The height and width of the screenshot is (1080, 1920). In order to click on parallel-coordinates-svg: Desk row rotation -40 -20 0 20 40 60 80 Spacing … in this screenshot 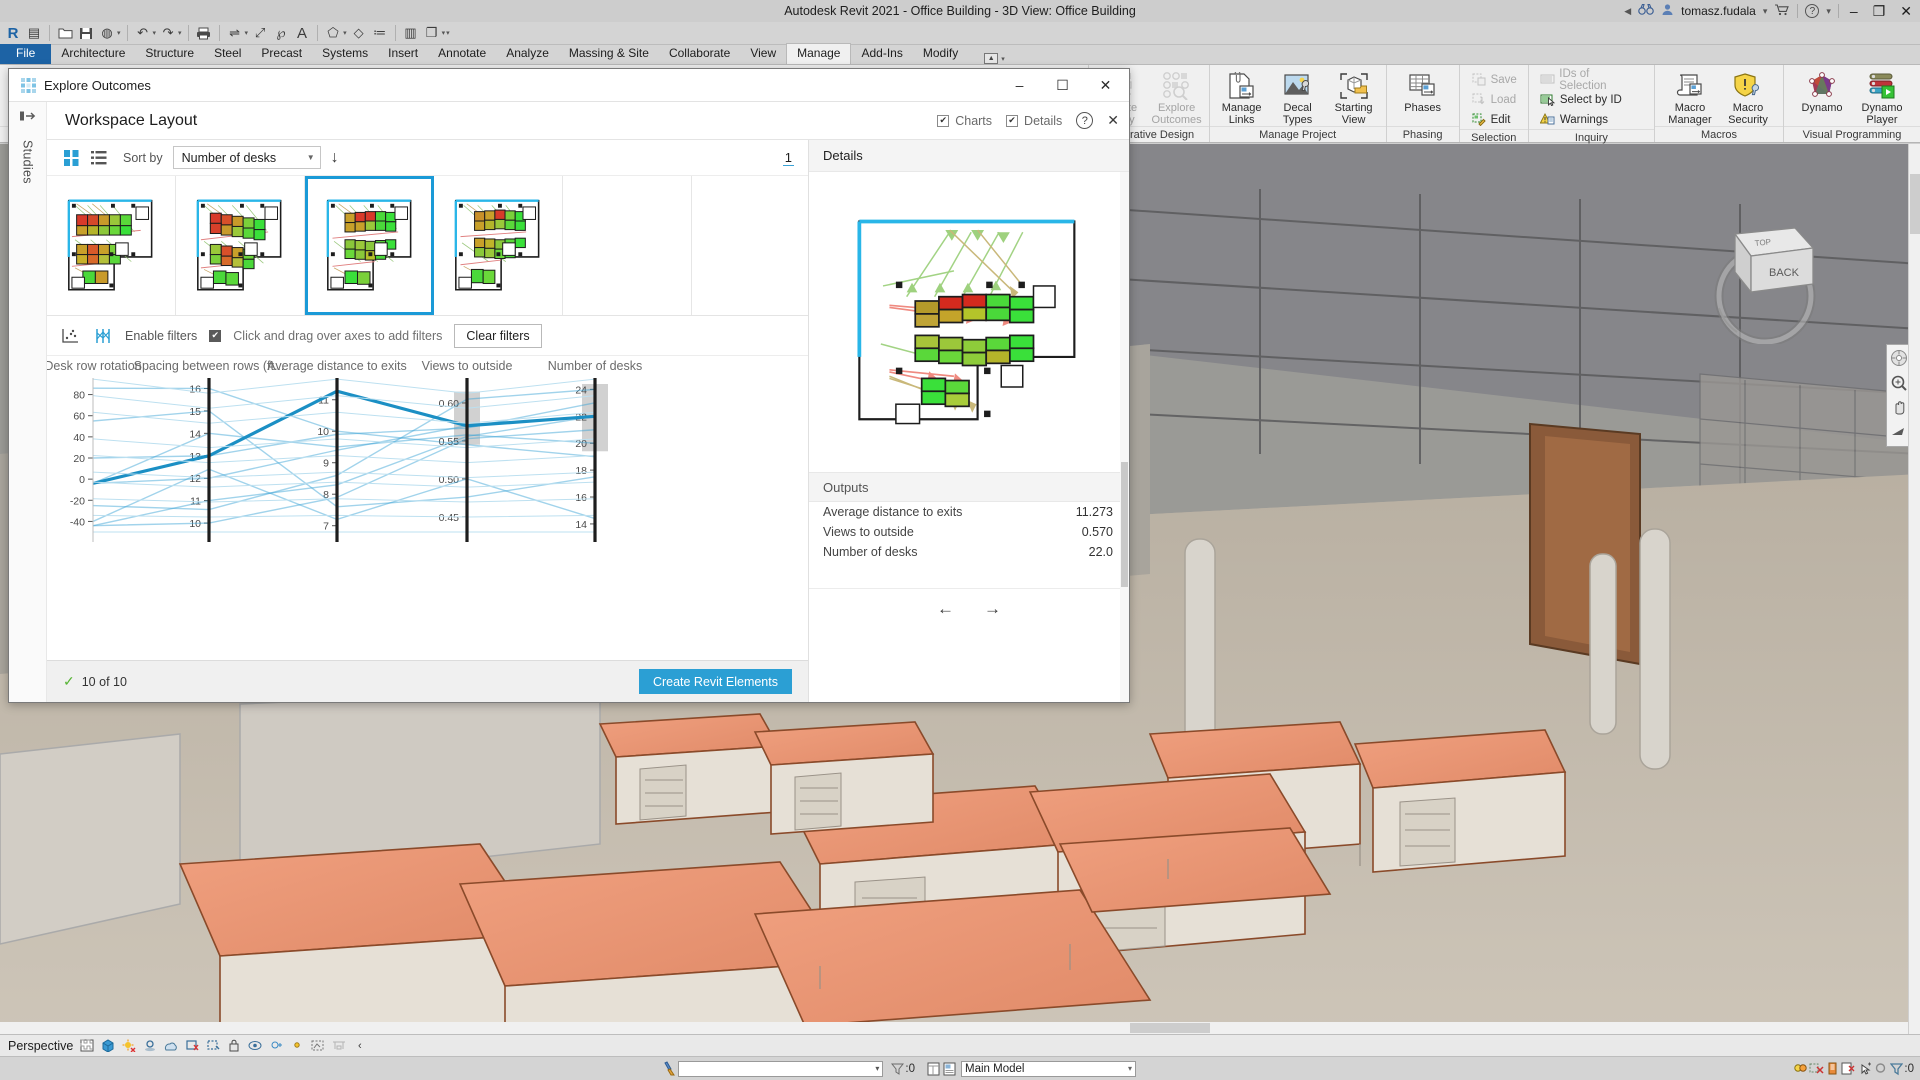, I will do `click(427, 464)`.